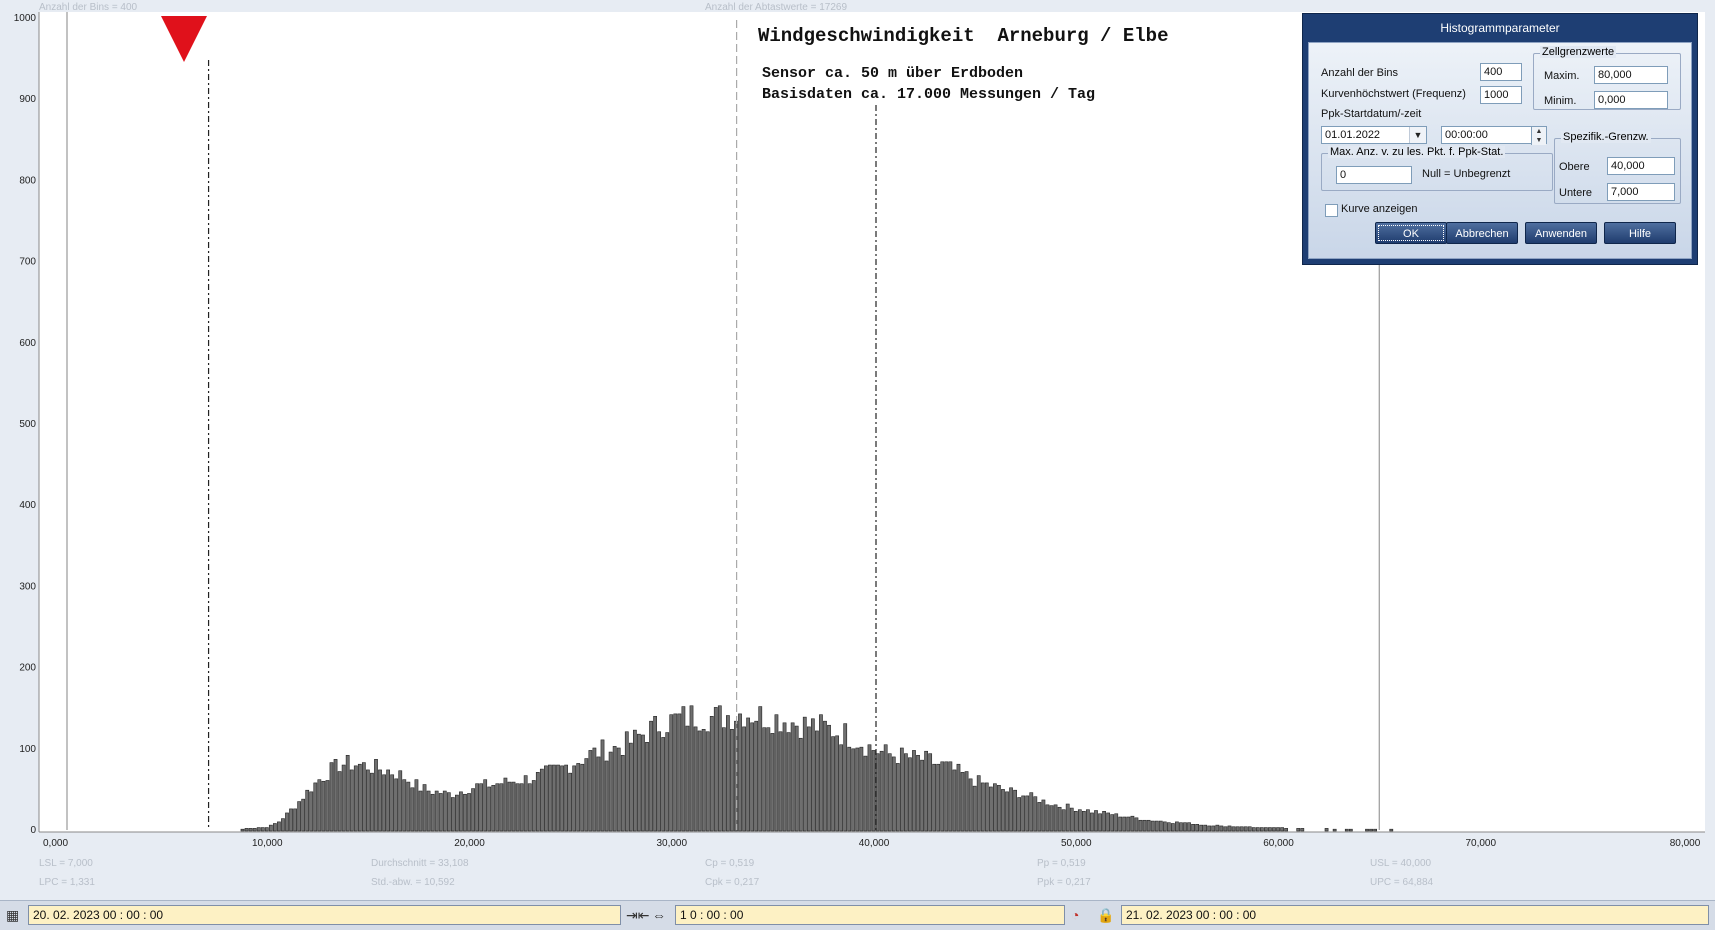 Image resolution: width=1715 pixels, height=930 pixels. Describe the element at coordinates (1415, 915) in the screenshot. I see `end-datetime-input: 21. 02. 2023 00 : 00 : 00` at that location.